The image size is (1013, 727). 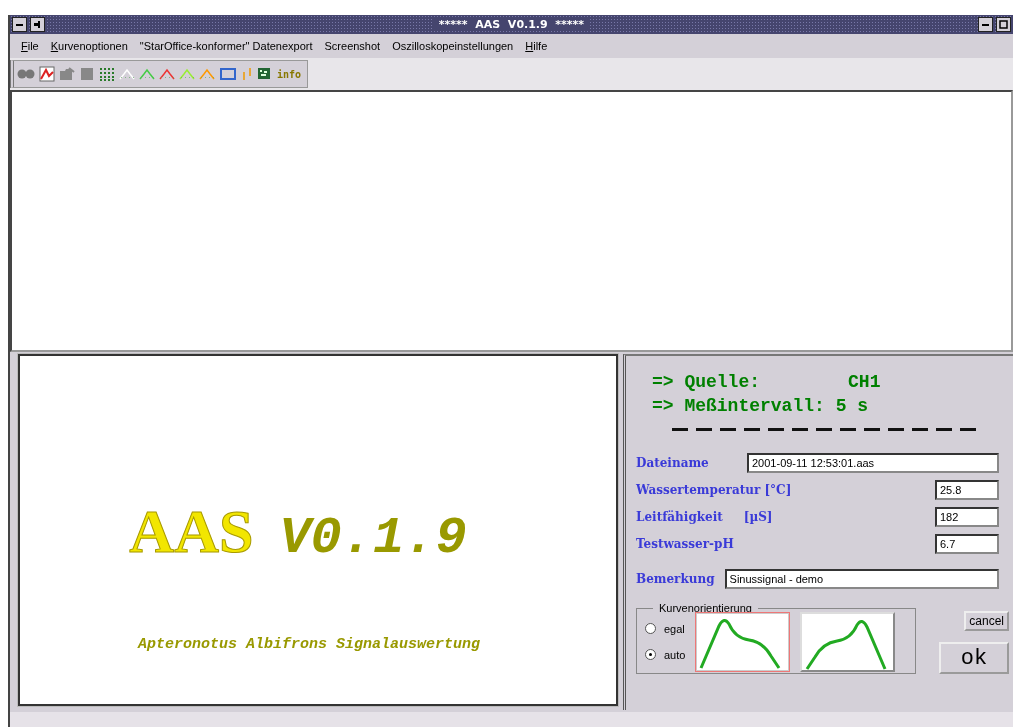 What do you see at coordinates (873, 462) in the screenshot?
I see `input-field: 2001-09-11 12:53:01.aas` at bounding box center [873, 462].